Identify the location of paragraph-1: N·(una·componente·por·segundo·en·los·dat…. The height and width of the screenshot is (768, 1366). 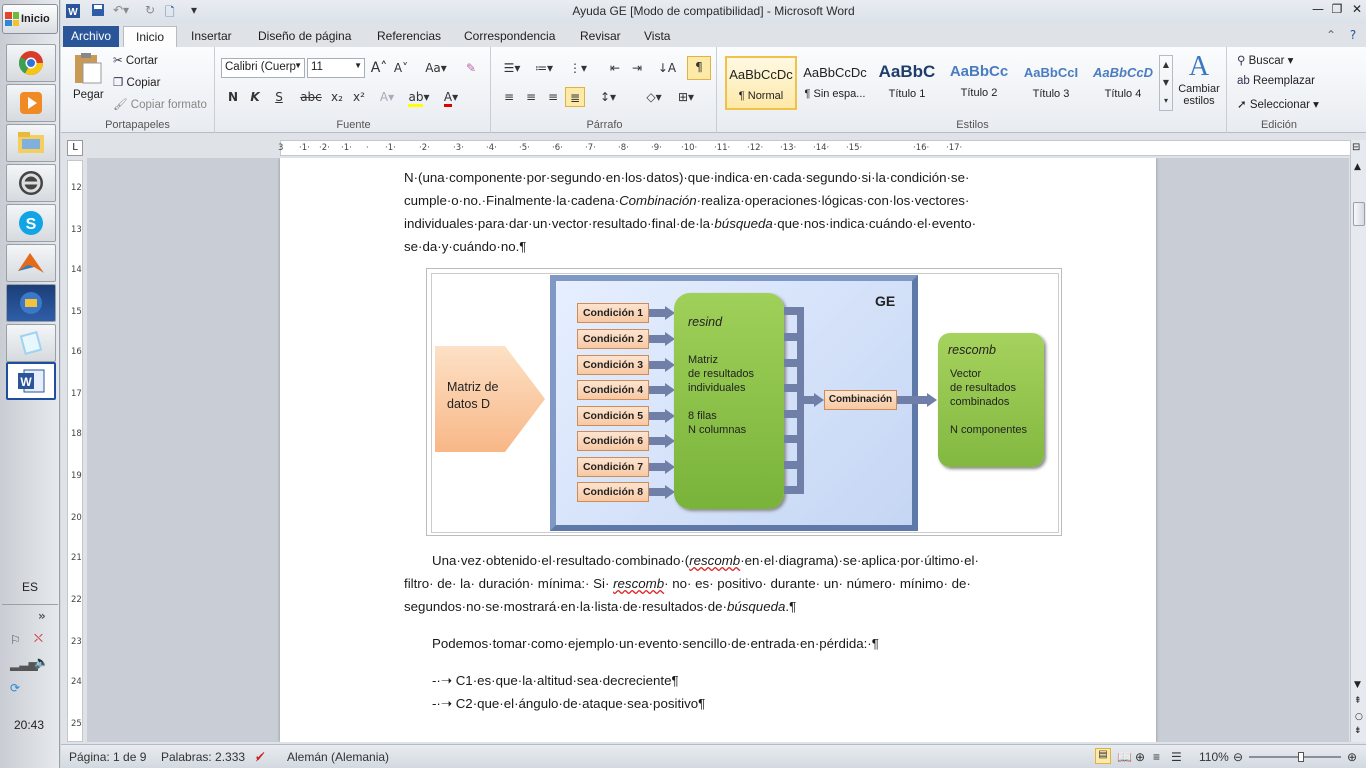
(719, 212).